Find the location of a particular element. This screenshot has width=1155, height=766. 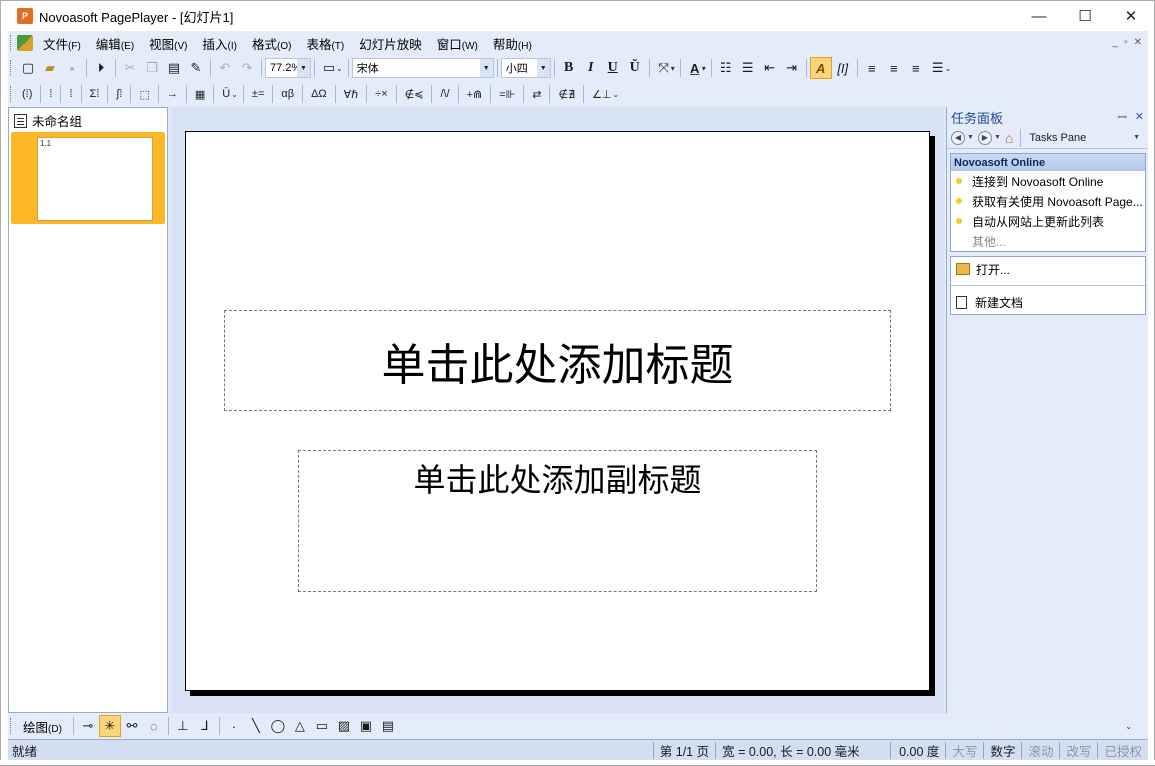

zoom-select: 77.2% ▼ is located at coordinates (288, 68).